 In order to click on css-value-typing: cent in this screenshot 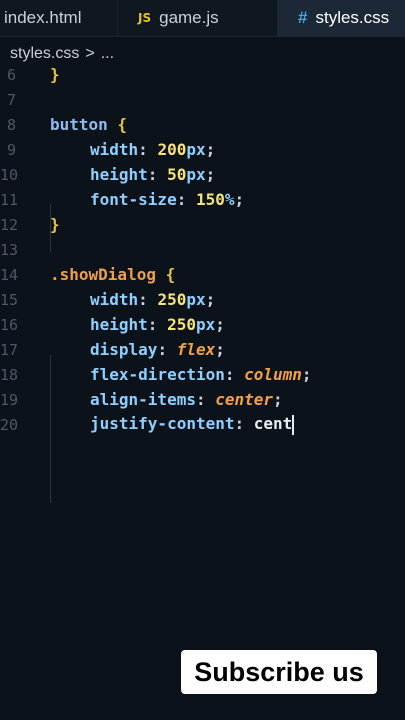, I will do `click(273, 424)`.